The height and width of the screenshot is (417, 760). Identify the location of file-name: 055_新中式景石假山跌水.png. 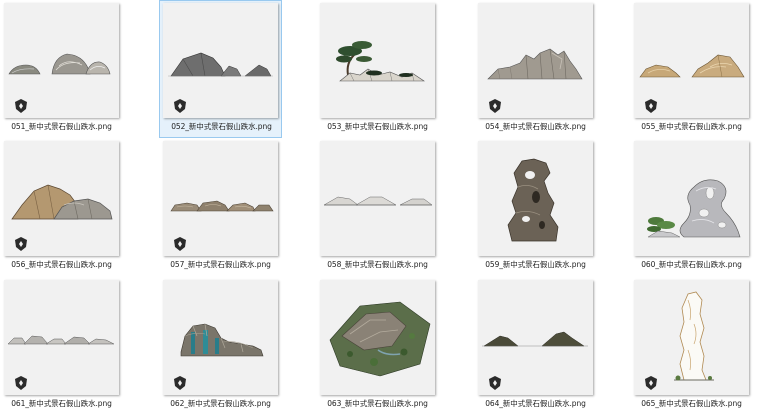
(691, 126).